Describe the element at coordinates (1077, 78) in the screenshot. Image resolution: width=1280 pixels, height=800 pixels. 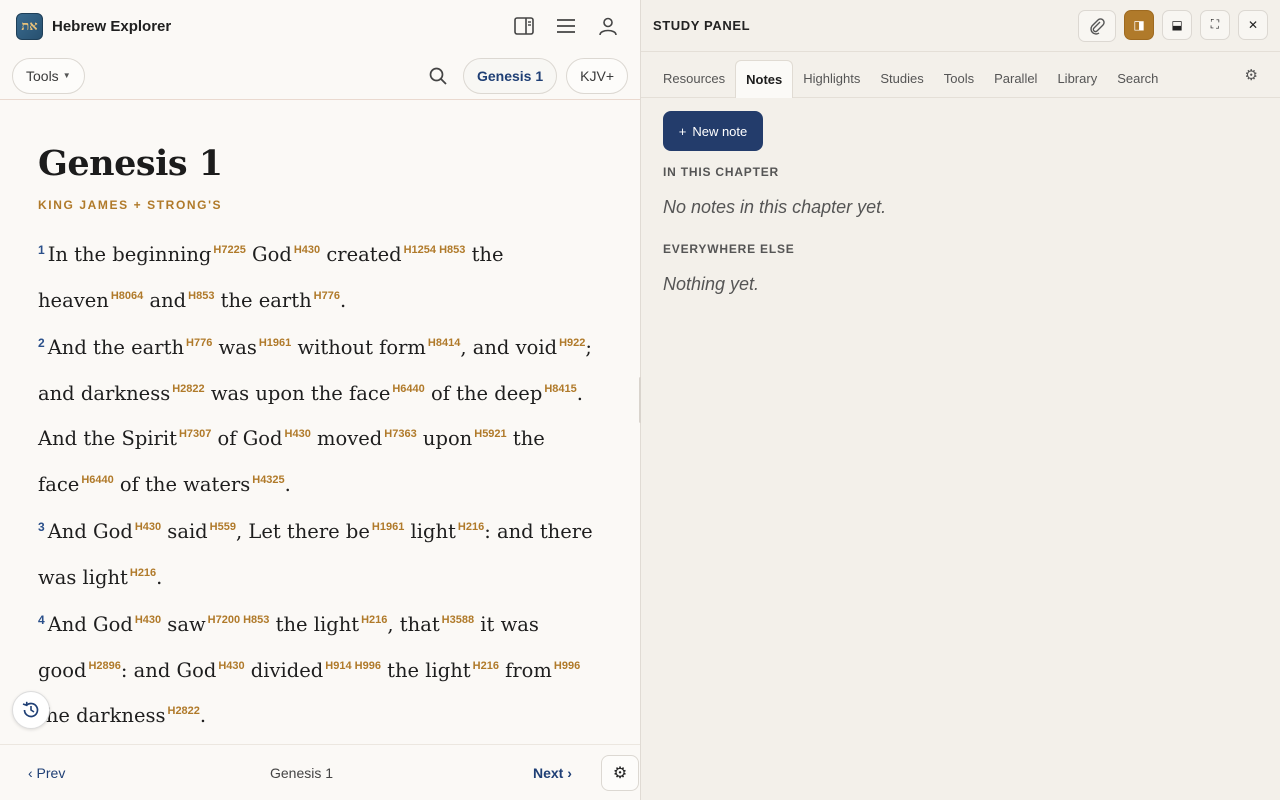
I see `tab-library: Library` at that location.